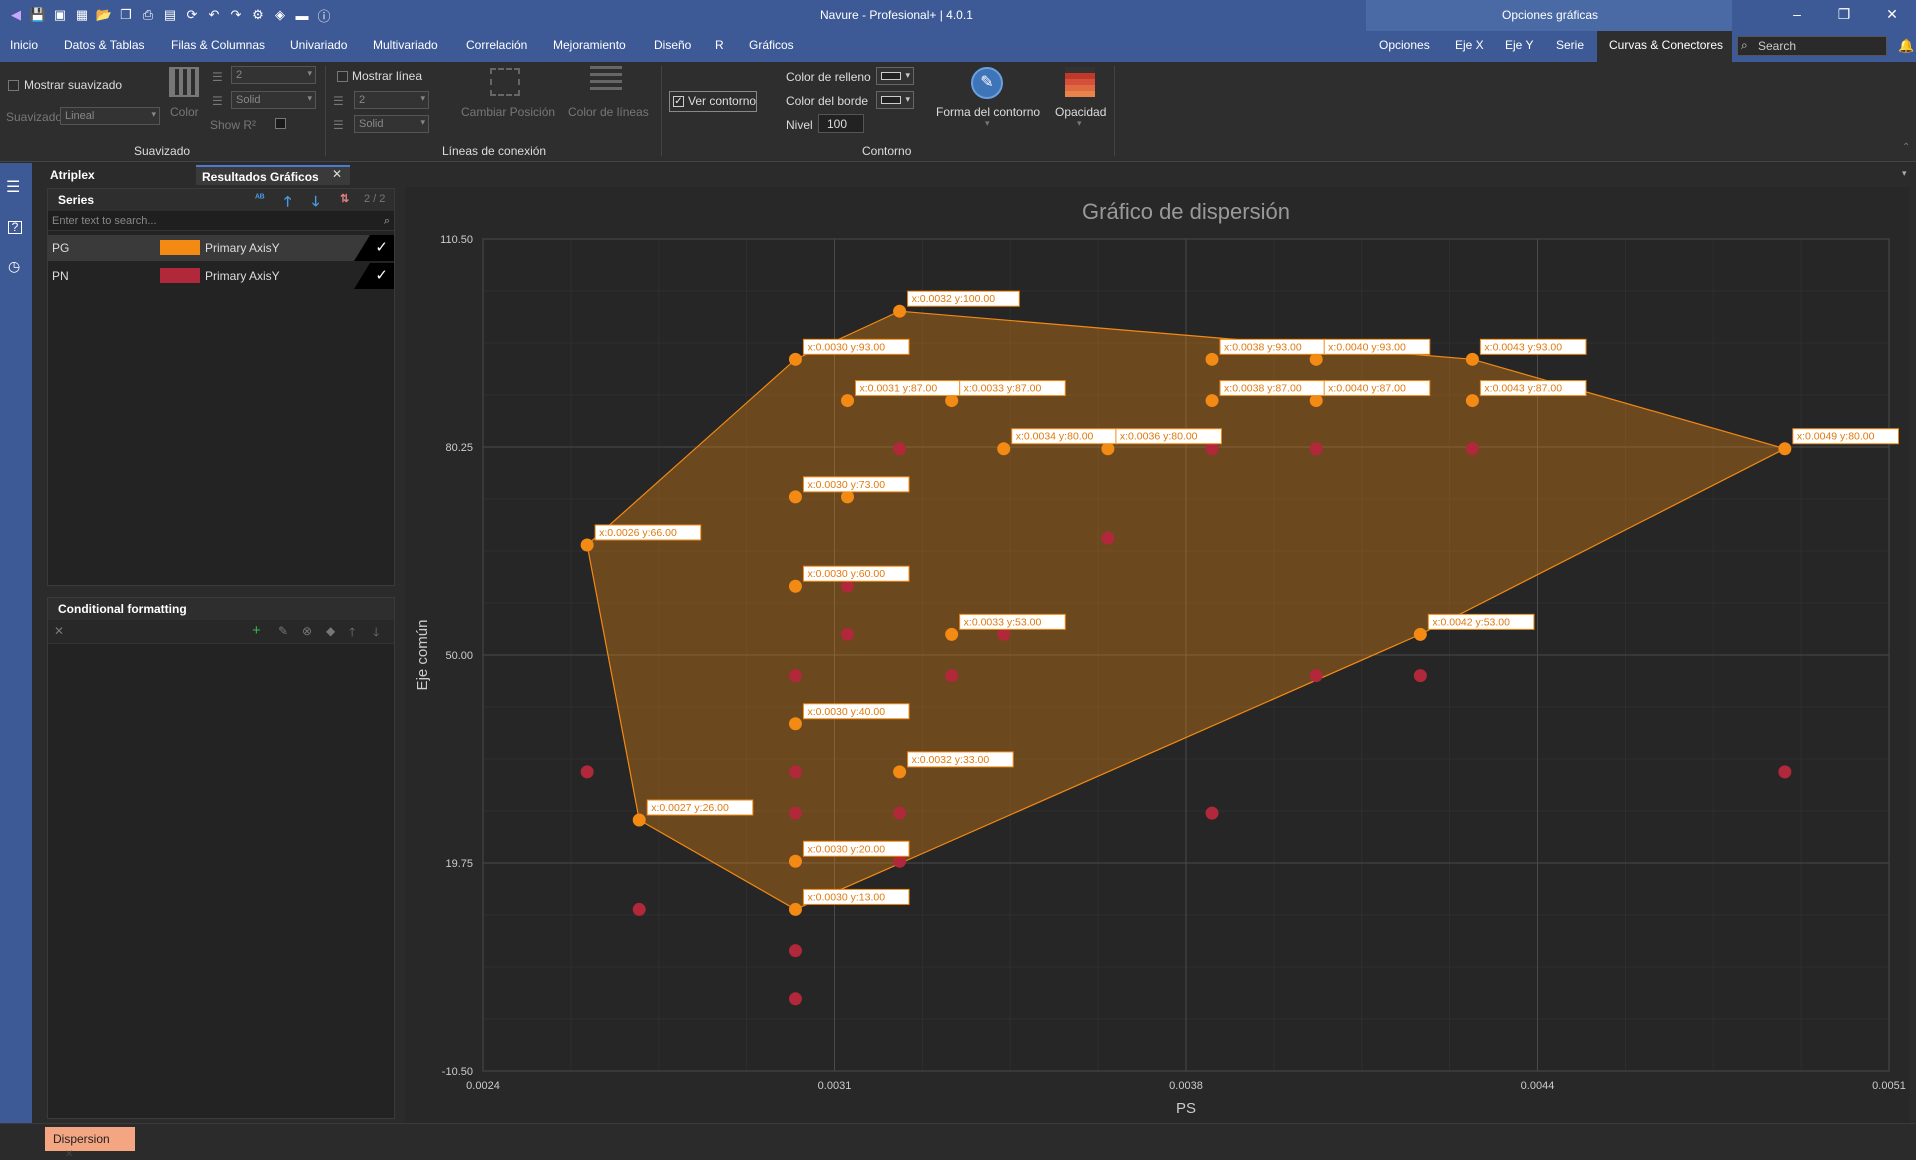 Image resolution: width=1916 pixels, height=1160 pixels. Describe the element at coordinates (302, 15) in the screenshot. I see `layout-icon: ▬` at that location.